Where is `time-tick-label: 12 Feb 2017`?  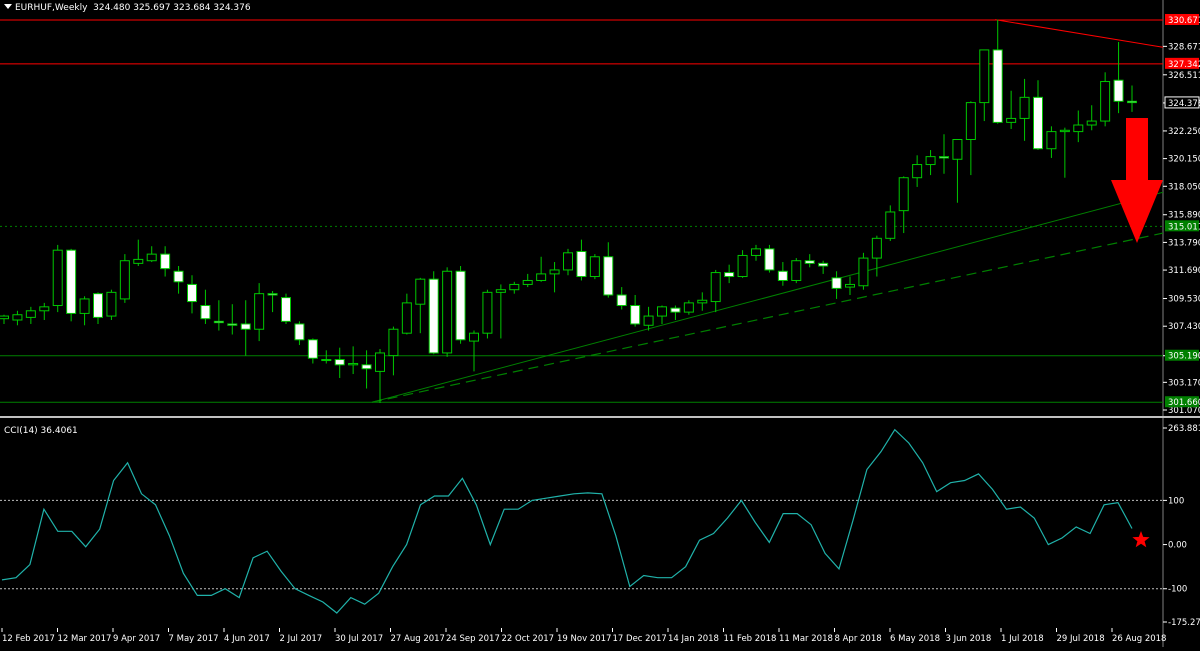
time-tick-label: 12 Feb 2017 is located at coordinates (28, 639).